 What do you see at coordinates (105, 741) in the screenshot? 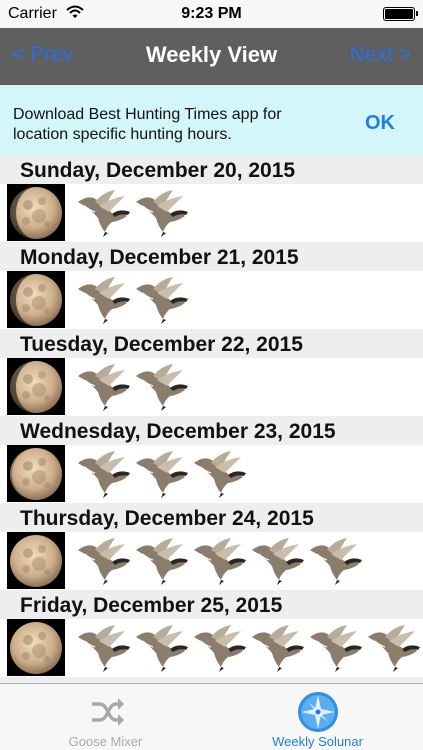
I see `tab-goose-mixer-label: Goose Mixer` at bounding box center [105, 741].